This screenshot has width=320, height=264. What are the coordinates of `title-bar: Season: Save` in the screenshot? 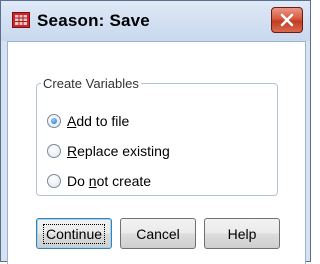 It's located at (155, 21).